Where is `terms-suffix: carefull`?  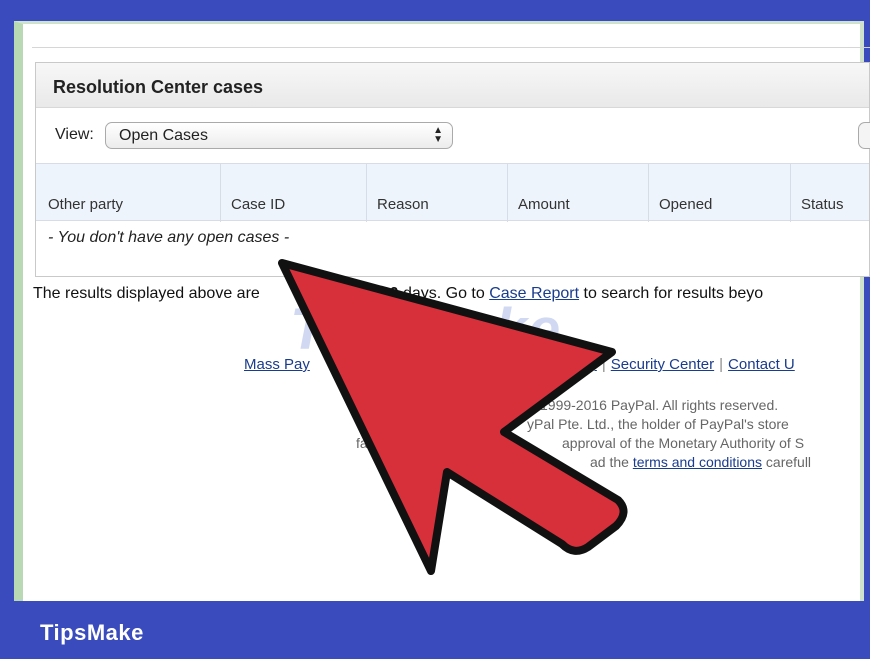 terms-suffix: carefull is located at coordinates (787, 462).